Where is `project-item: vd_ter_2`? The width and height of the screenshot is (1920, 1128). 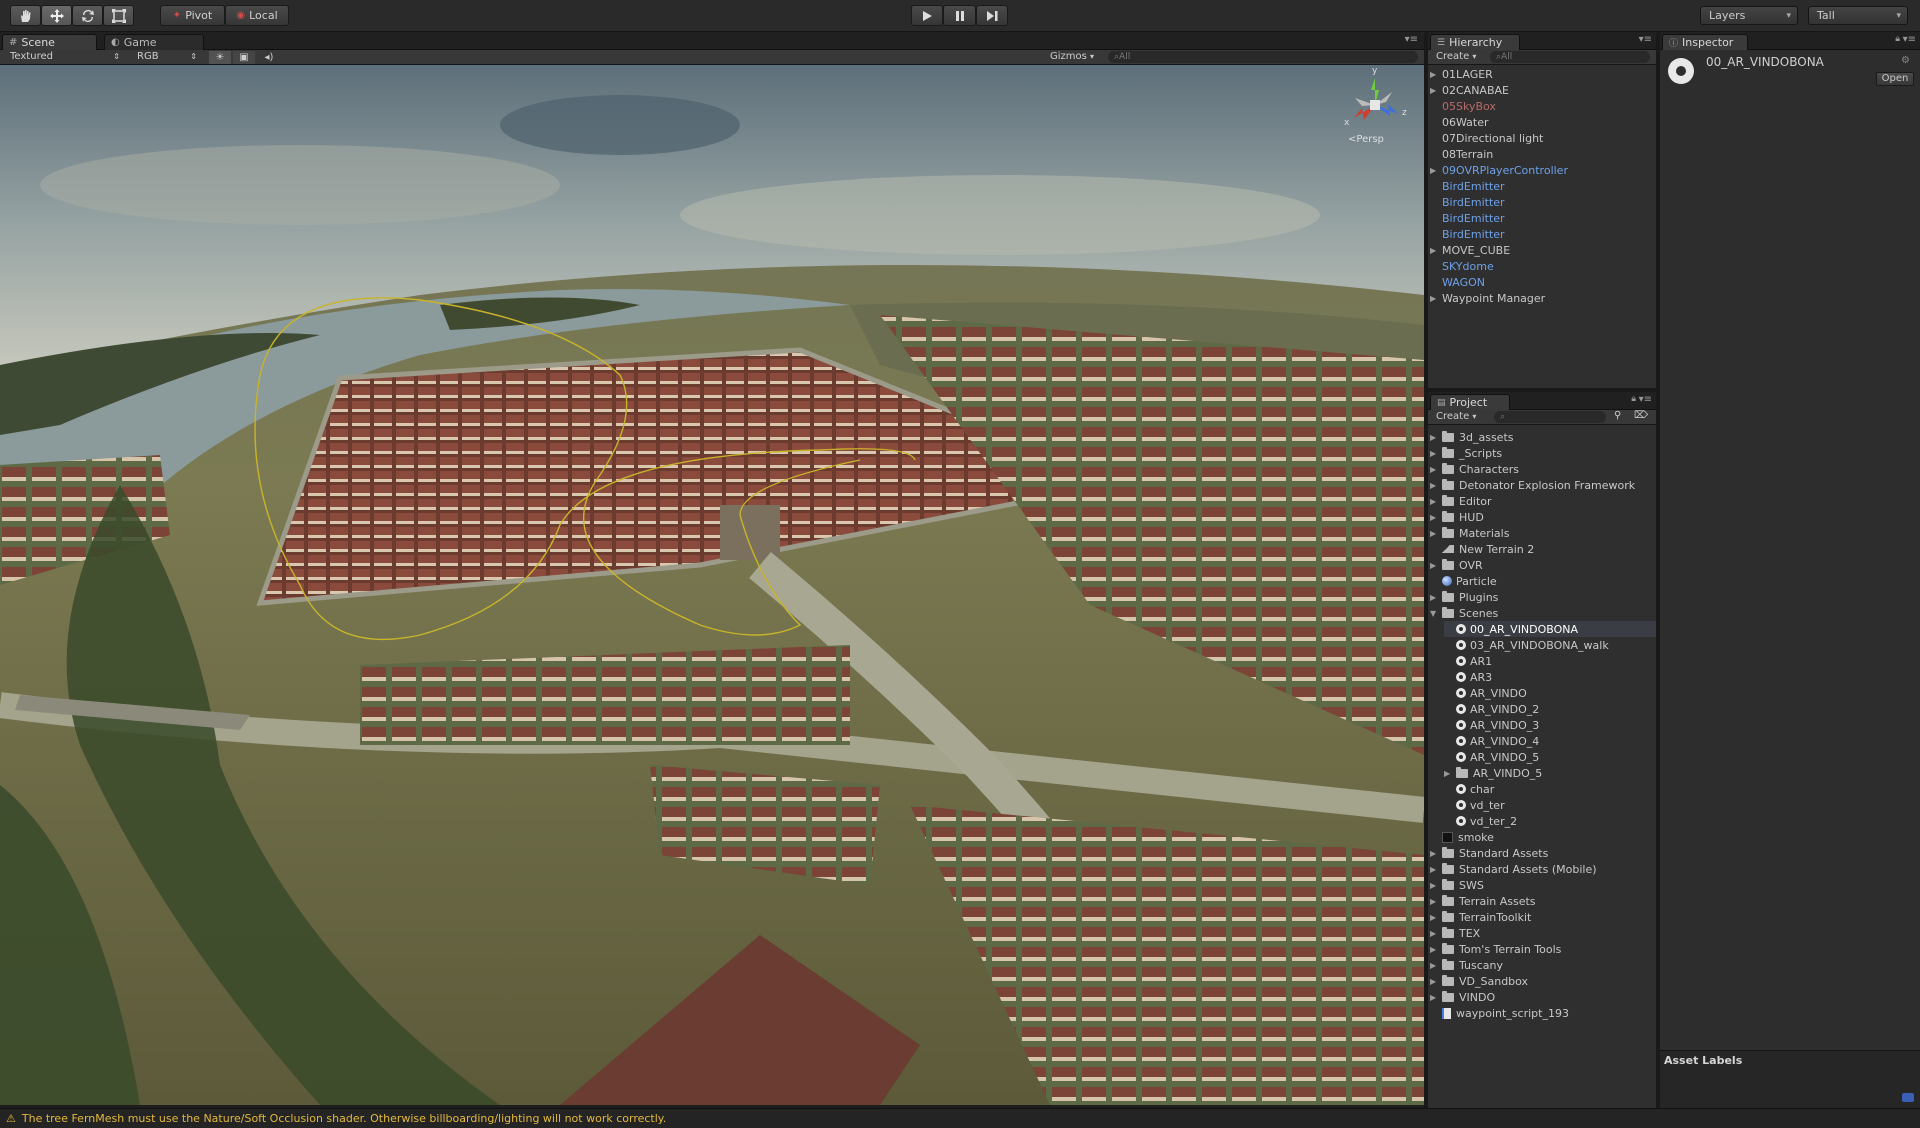
project-item: vd_ter_2 is located at coordinates (1550, 821).